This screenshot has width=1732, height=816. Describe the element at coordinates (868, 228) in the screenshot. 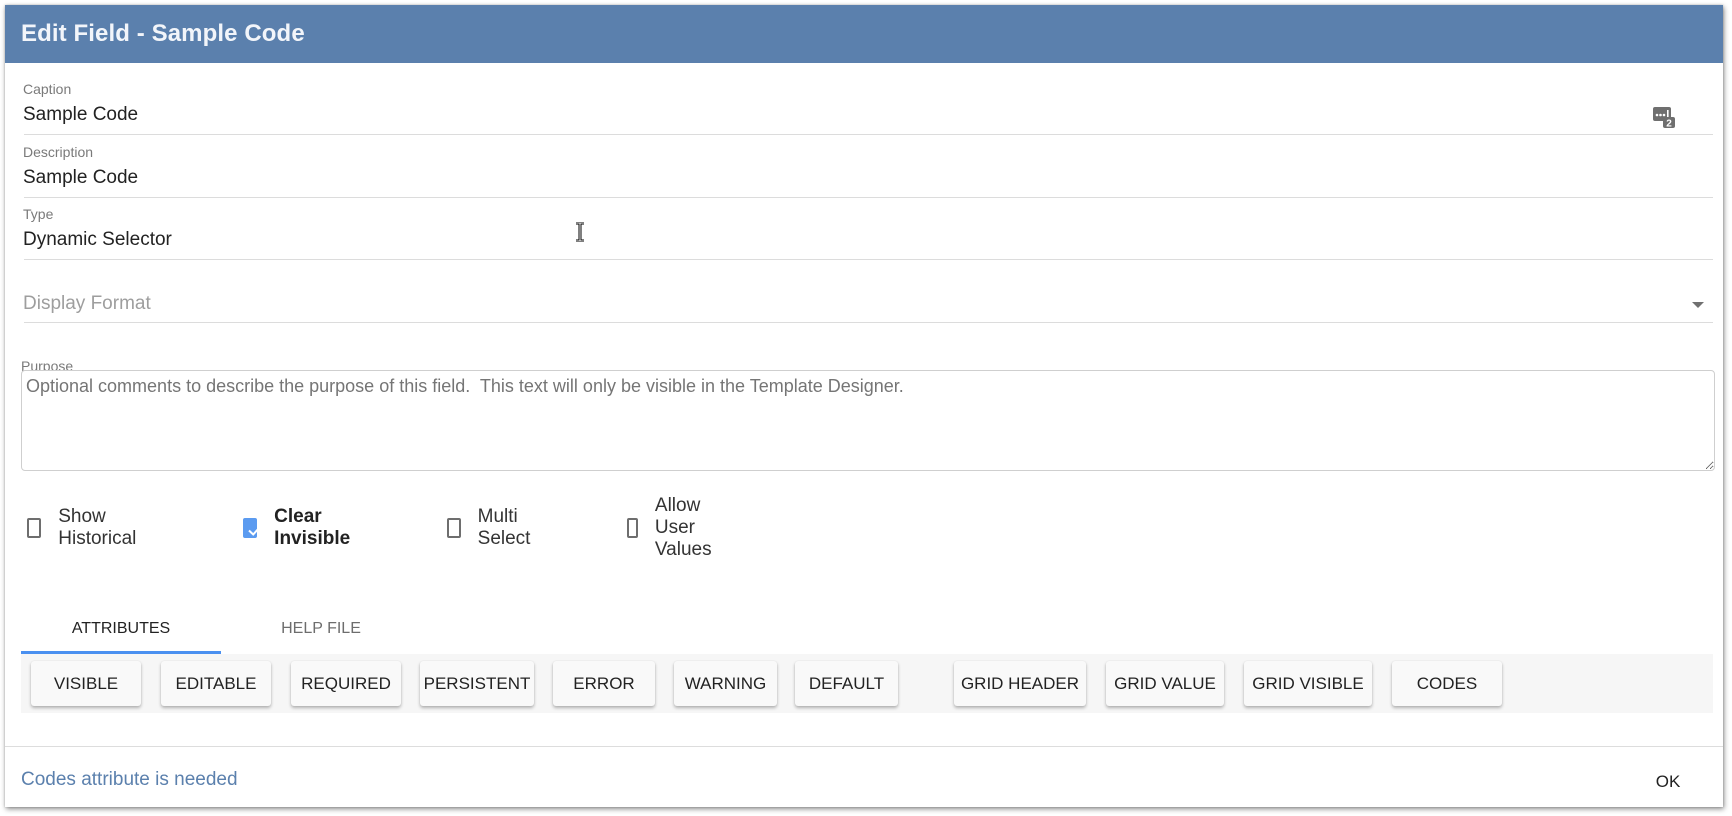

I see `type-field: Type Dynamic Selector` at that location.